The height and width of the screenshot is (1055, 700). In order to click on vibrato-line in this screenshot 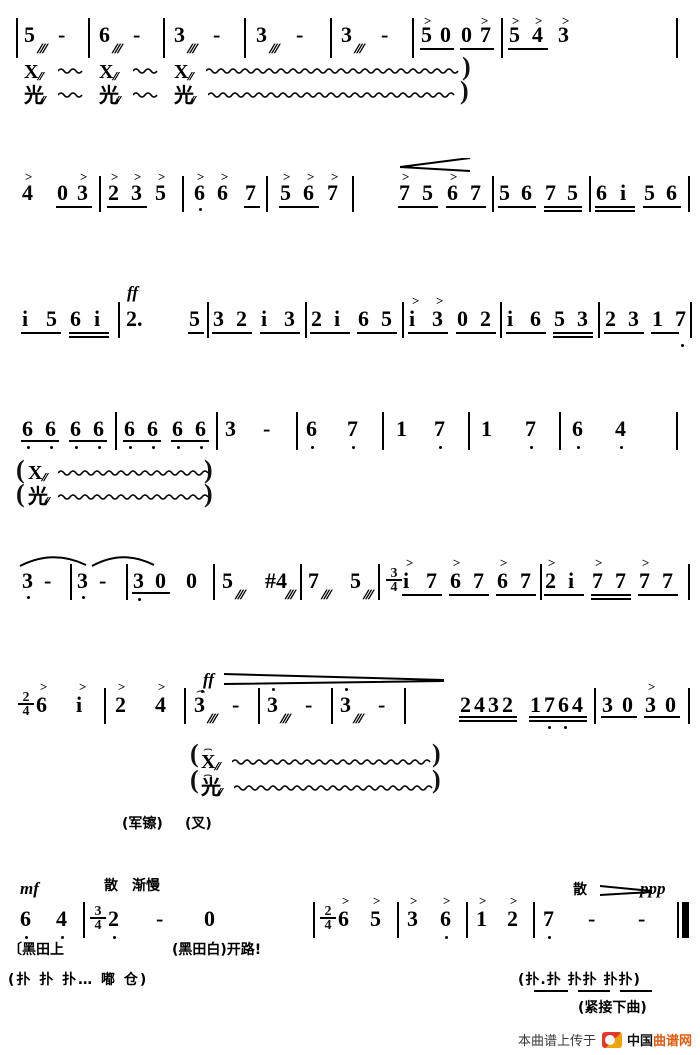, I will do `click(133, 497)`.